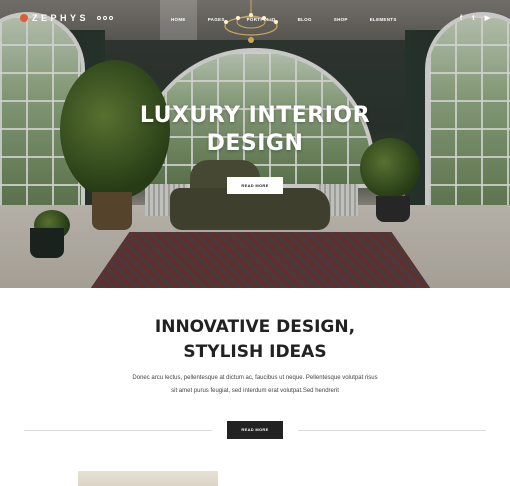 Image resolution: width=510 pixels, height=486 pixels. Describe the element at coordinates (305, 20) in the screenshot. I see `nav-item-blog: BLOG` at that location.